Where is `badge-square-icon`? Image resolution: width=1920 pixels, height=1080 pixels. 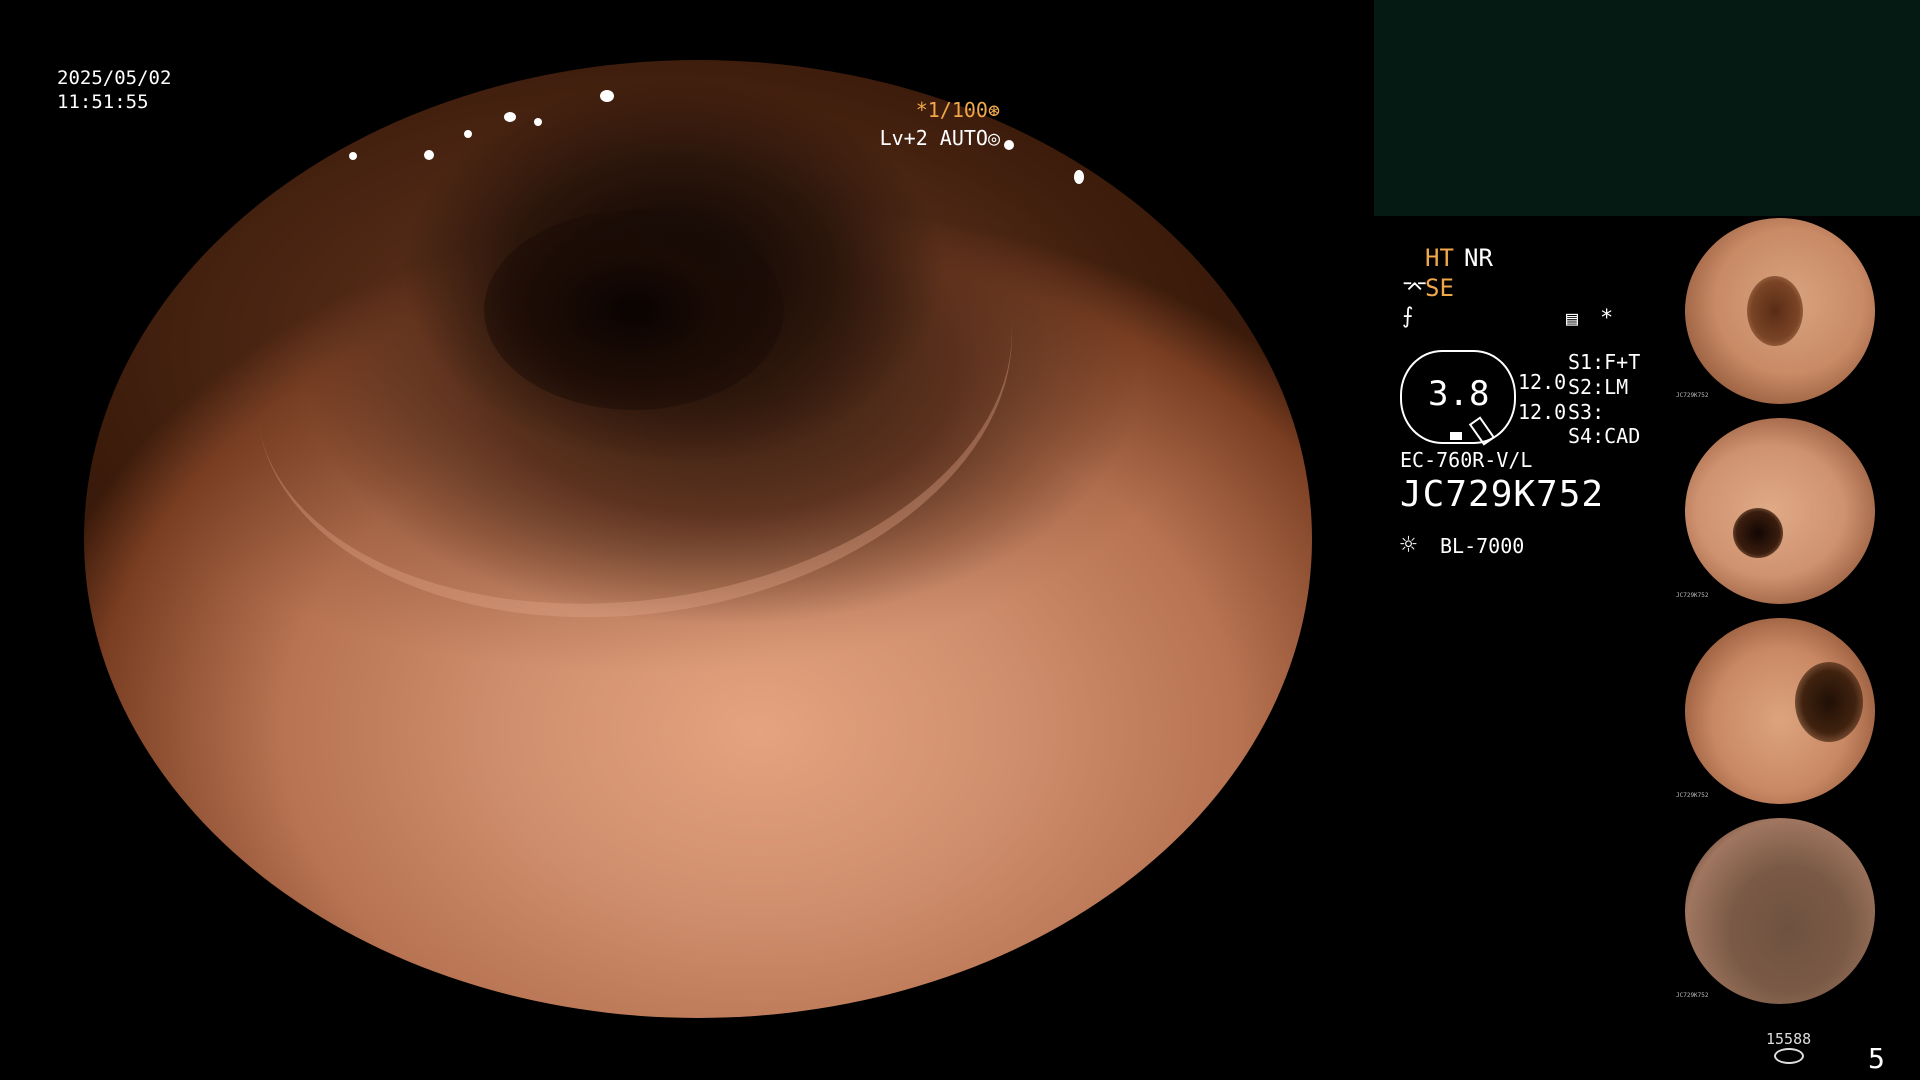 badge-square-icon is located at coordinates (1456, 436).